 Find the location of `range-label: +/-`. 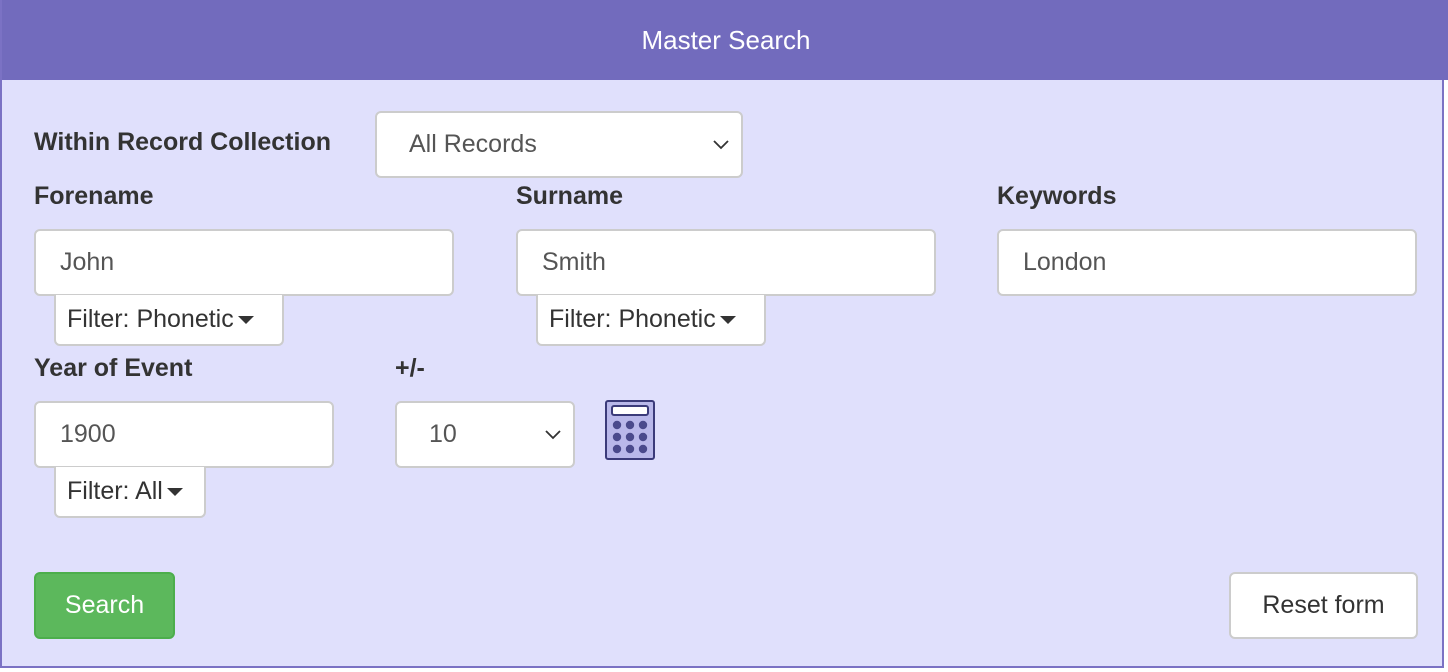

range-label: +/- is located at coordinates (410, 368).